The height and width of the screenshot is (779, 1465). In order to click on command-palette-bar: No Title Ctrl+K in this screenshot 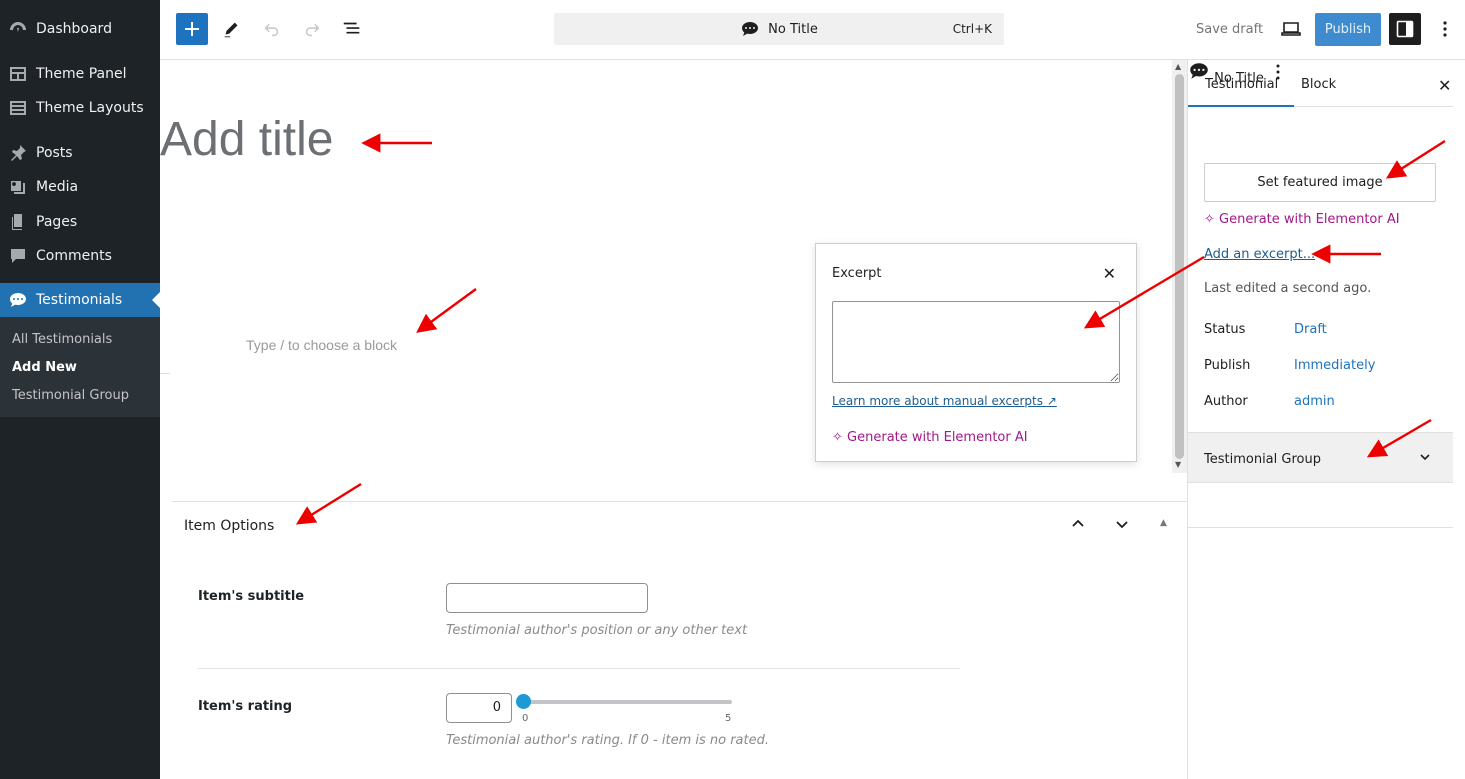, I will do `click(779, 29)`.